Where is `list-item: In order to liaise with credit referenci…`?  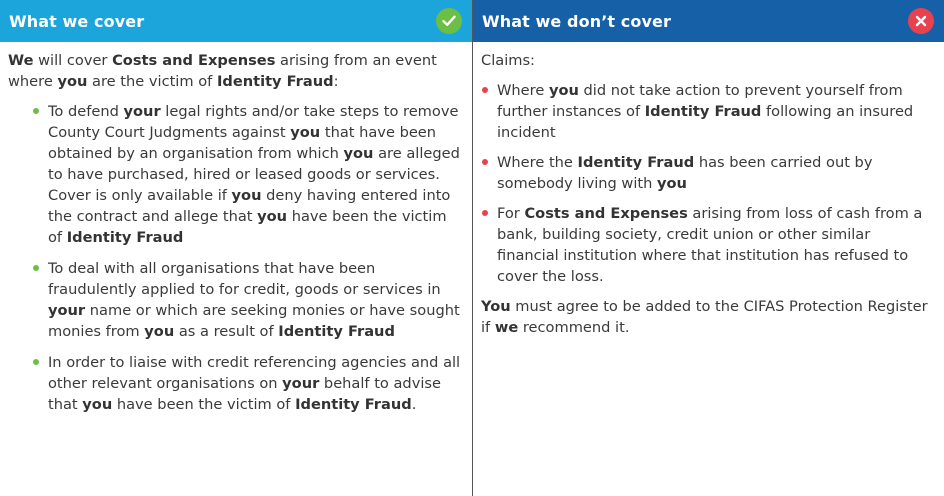 list-item: In order to liaise with credit referenci… is located at coordinates (248, 383).